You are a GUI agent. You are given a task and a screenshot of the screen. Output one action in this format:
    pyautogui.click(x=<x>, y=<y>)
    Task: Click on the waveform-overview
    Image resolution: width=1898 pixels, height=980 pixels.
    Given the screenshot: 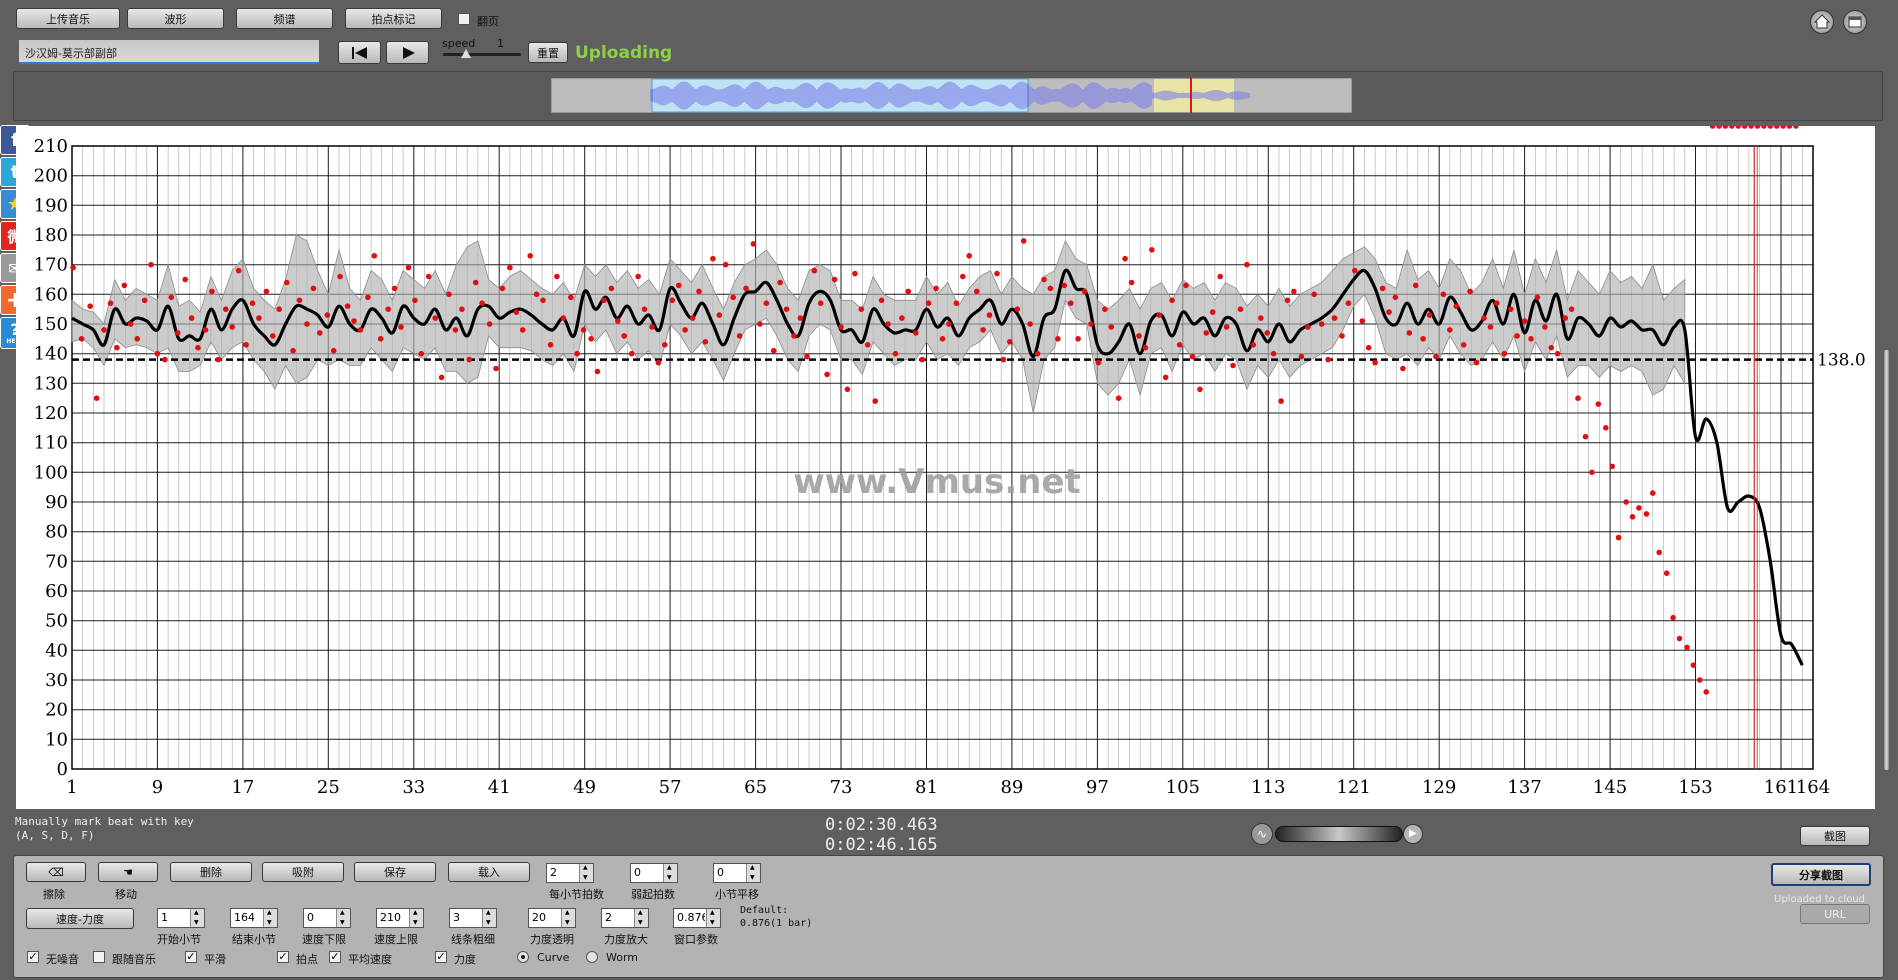 What is the action you would take?
    pyautogui.click(x=951, y=95)
    